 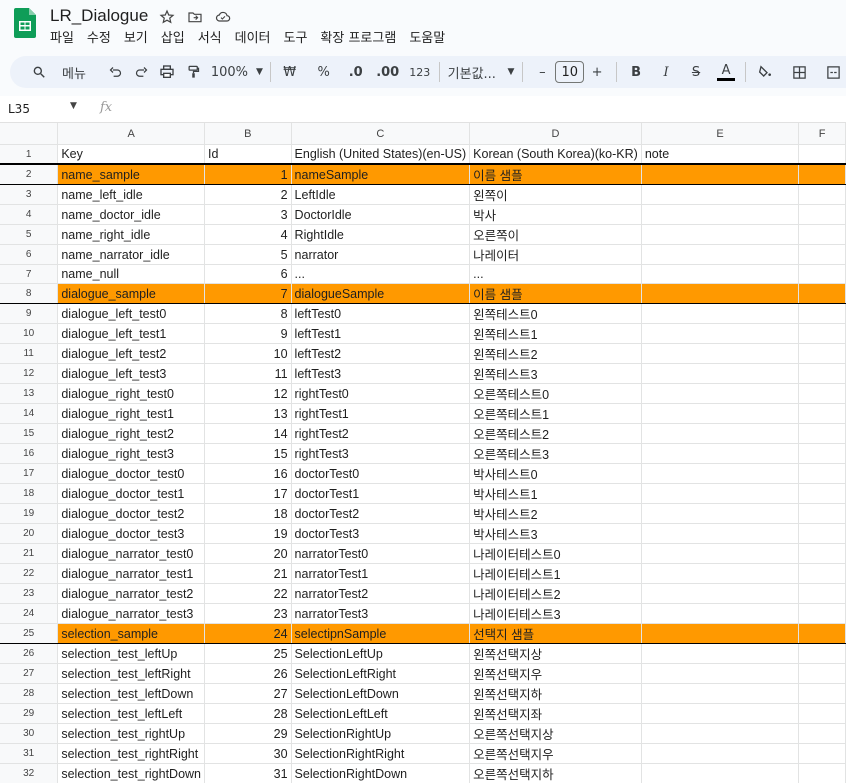 I want to click on cell-key: dialogue_right_test2, so click(x=131, y=433).